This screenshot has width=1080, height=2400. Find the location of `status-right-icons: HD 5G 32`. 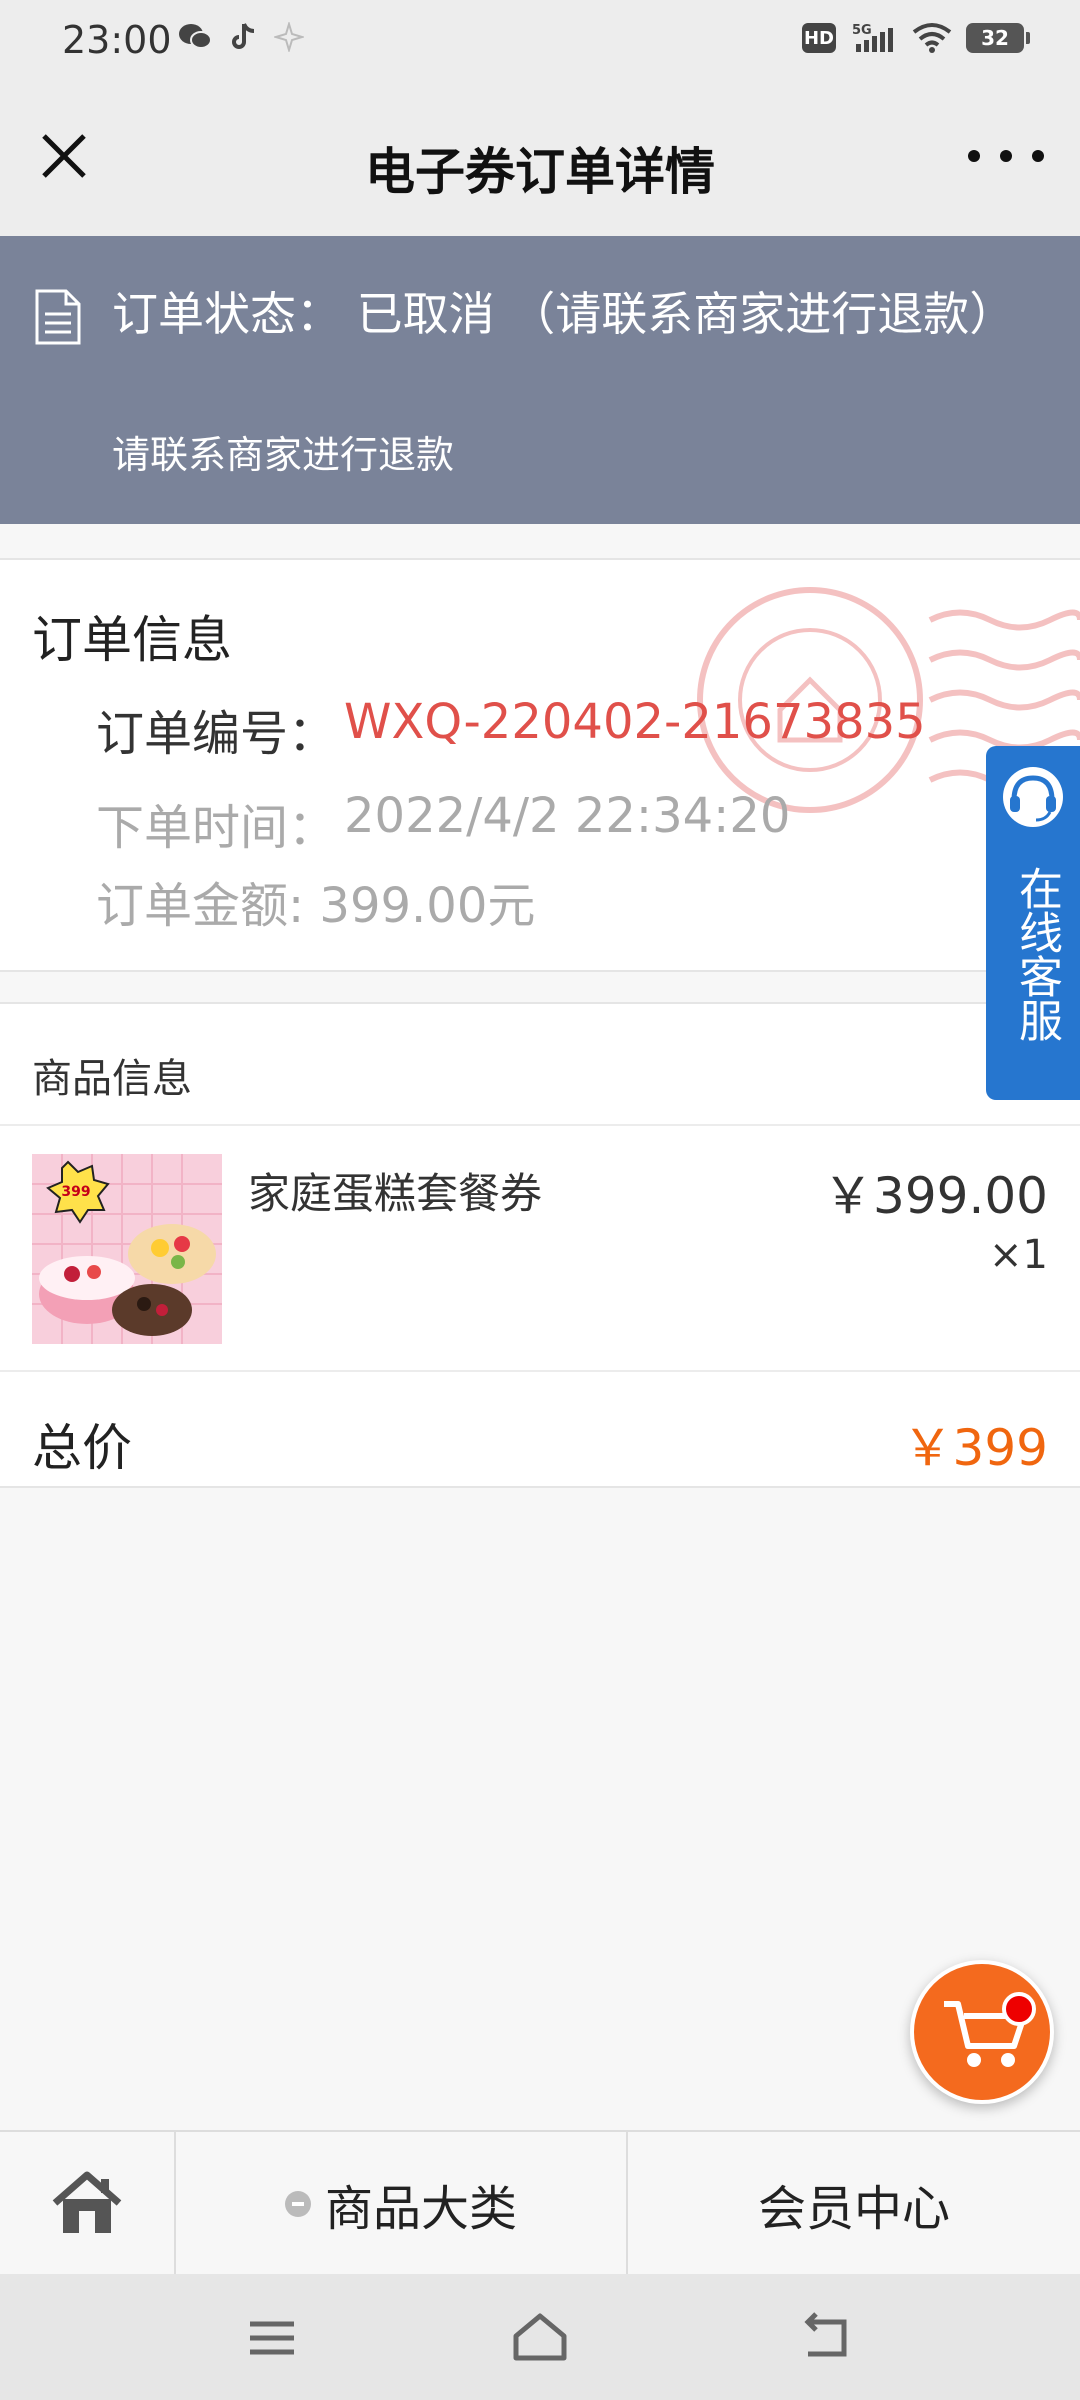

status-right-icons: HD 5G 32 is located at coordinates (916, 38).